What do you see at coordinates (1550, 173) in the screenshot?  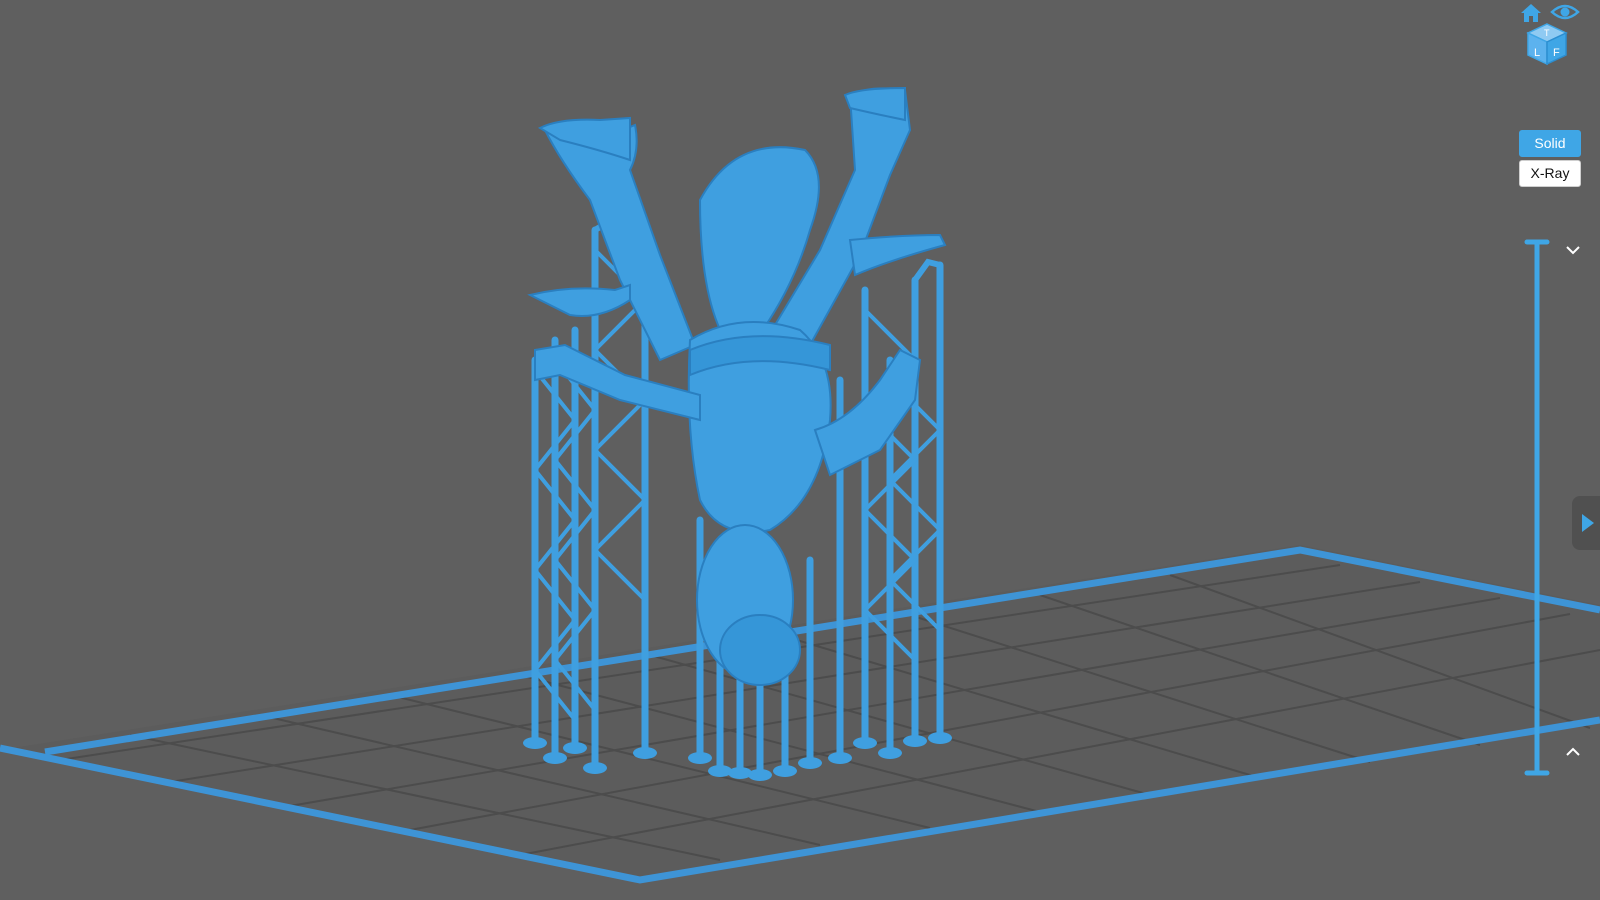 I see `xray-mode-button: X-Ray` at bounding box center [1550, 173].